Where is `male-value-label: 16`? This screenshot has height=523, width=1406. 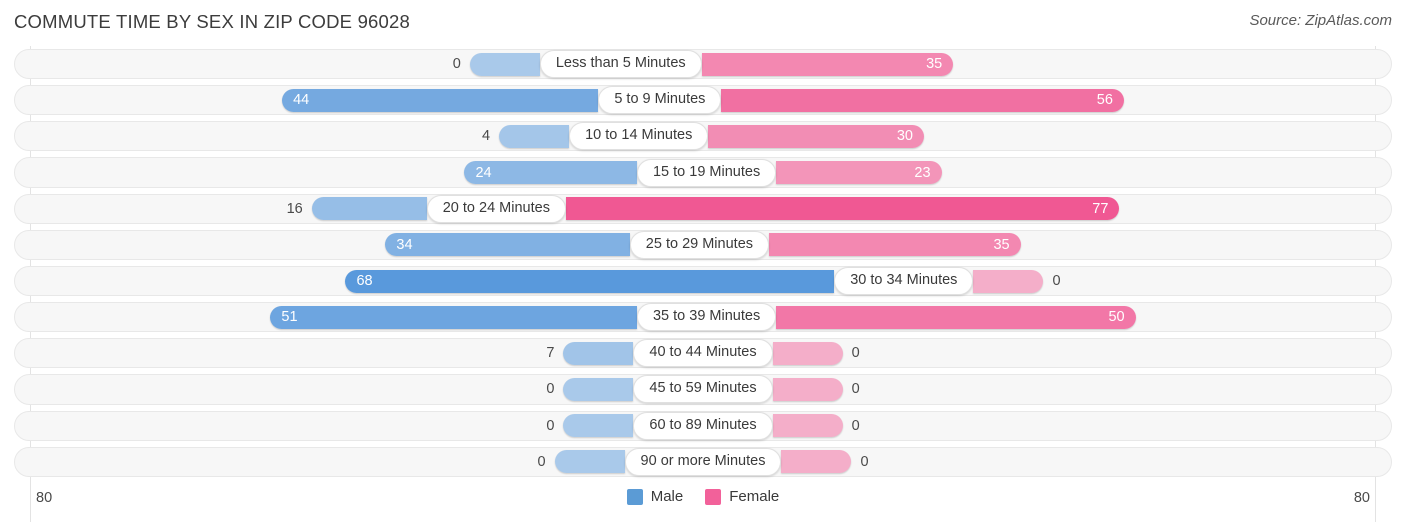 male-value-label: 16 is located at coordinates (294, 208).